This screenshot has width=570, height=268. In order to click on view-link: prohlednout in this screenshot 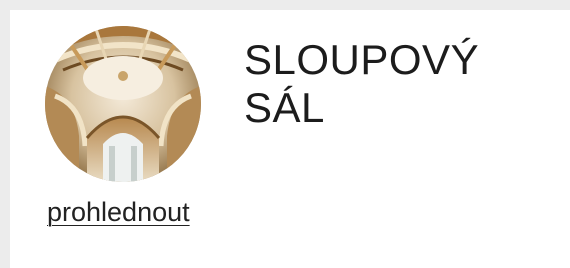, I will do `click(118, 212)`.